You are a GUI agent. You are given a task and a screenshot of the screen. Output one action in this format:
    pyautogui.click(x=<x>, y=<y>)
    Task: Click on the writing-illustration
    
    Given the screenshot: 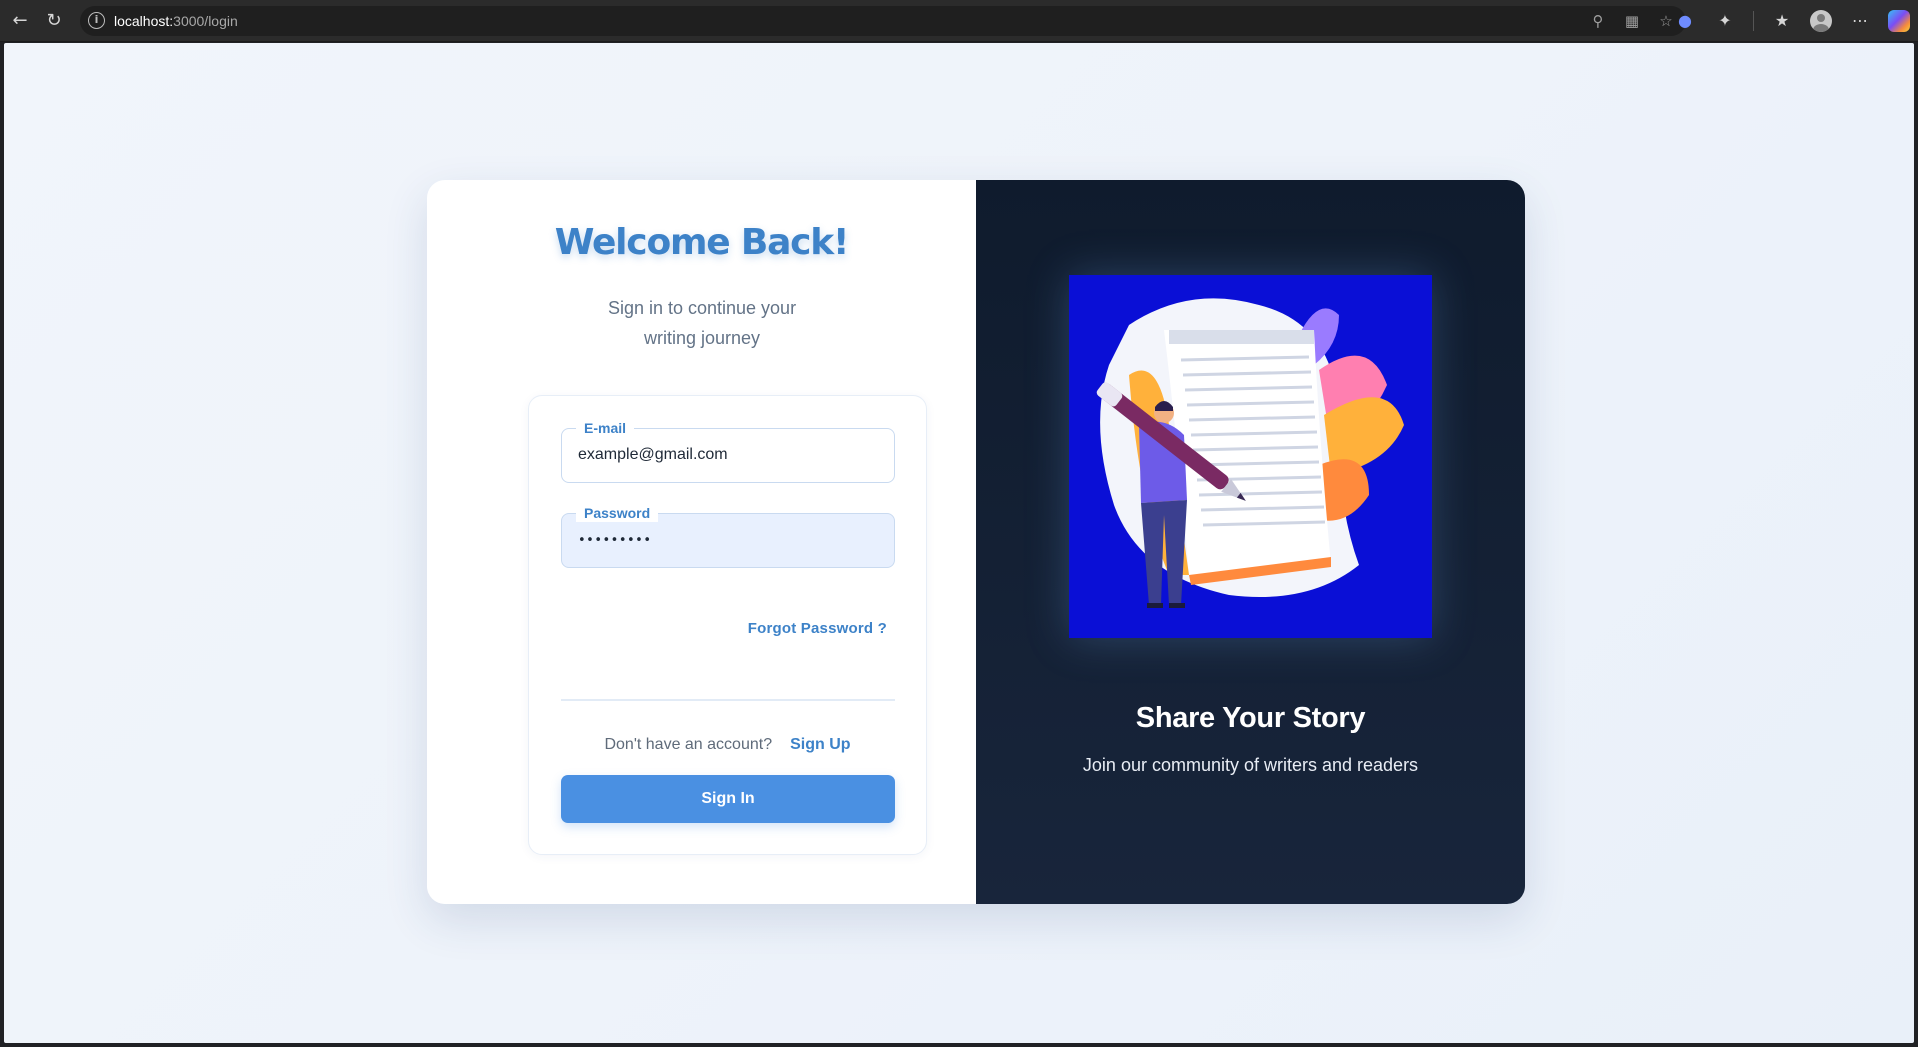 What is the action you would take?
    pyautogui.click(x=1250, y=456)
    